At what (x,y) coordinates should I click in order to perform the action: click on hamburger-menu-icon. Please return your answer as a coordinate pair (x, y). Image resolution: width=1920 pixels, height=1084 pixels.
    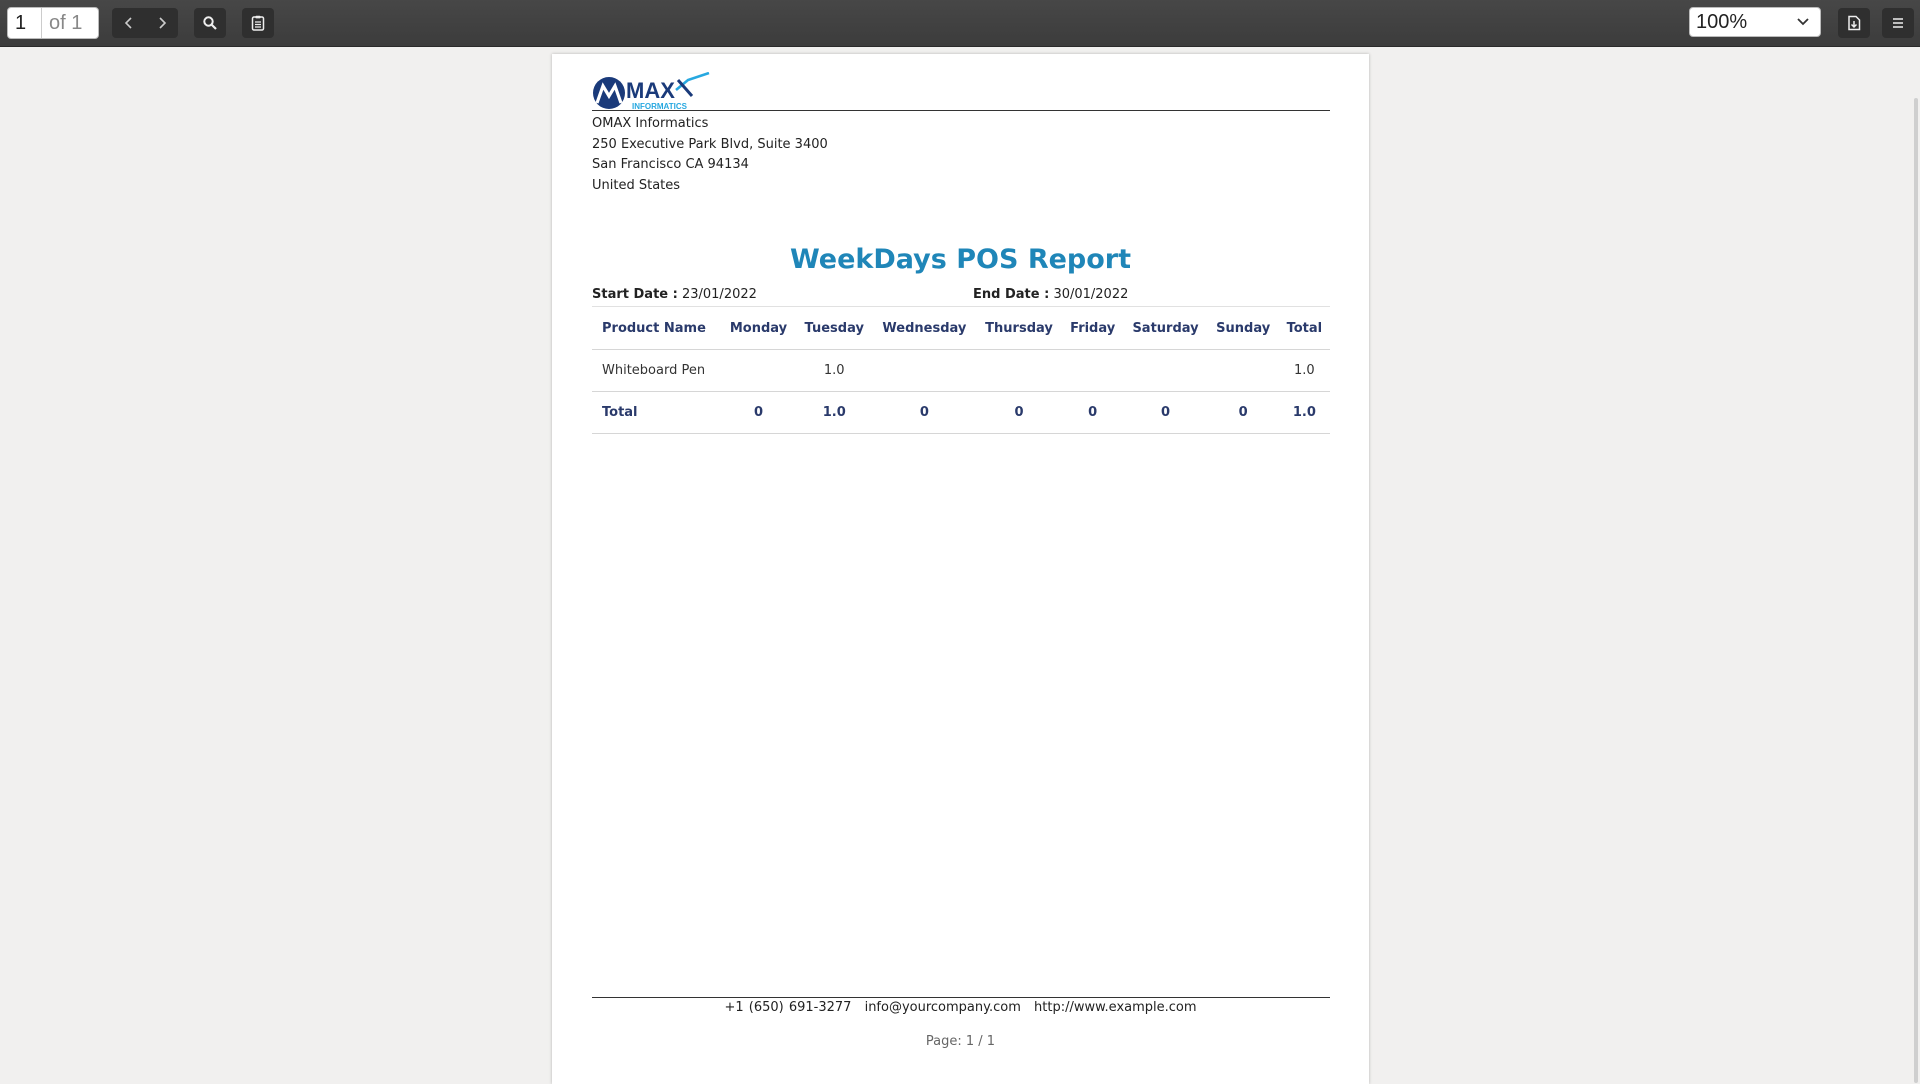
    Looking at the image, I should click on (1898, 23).